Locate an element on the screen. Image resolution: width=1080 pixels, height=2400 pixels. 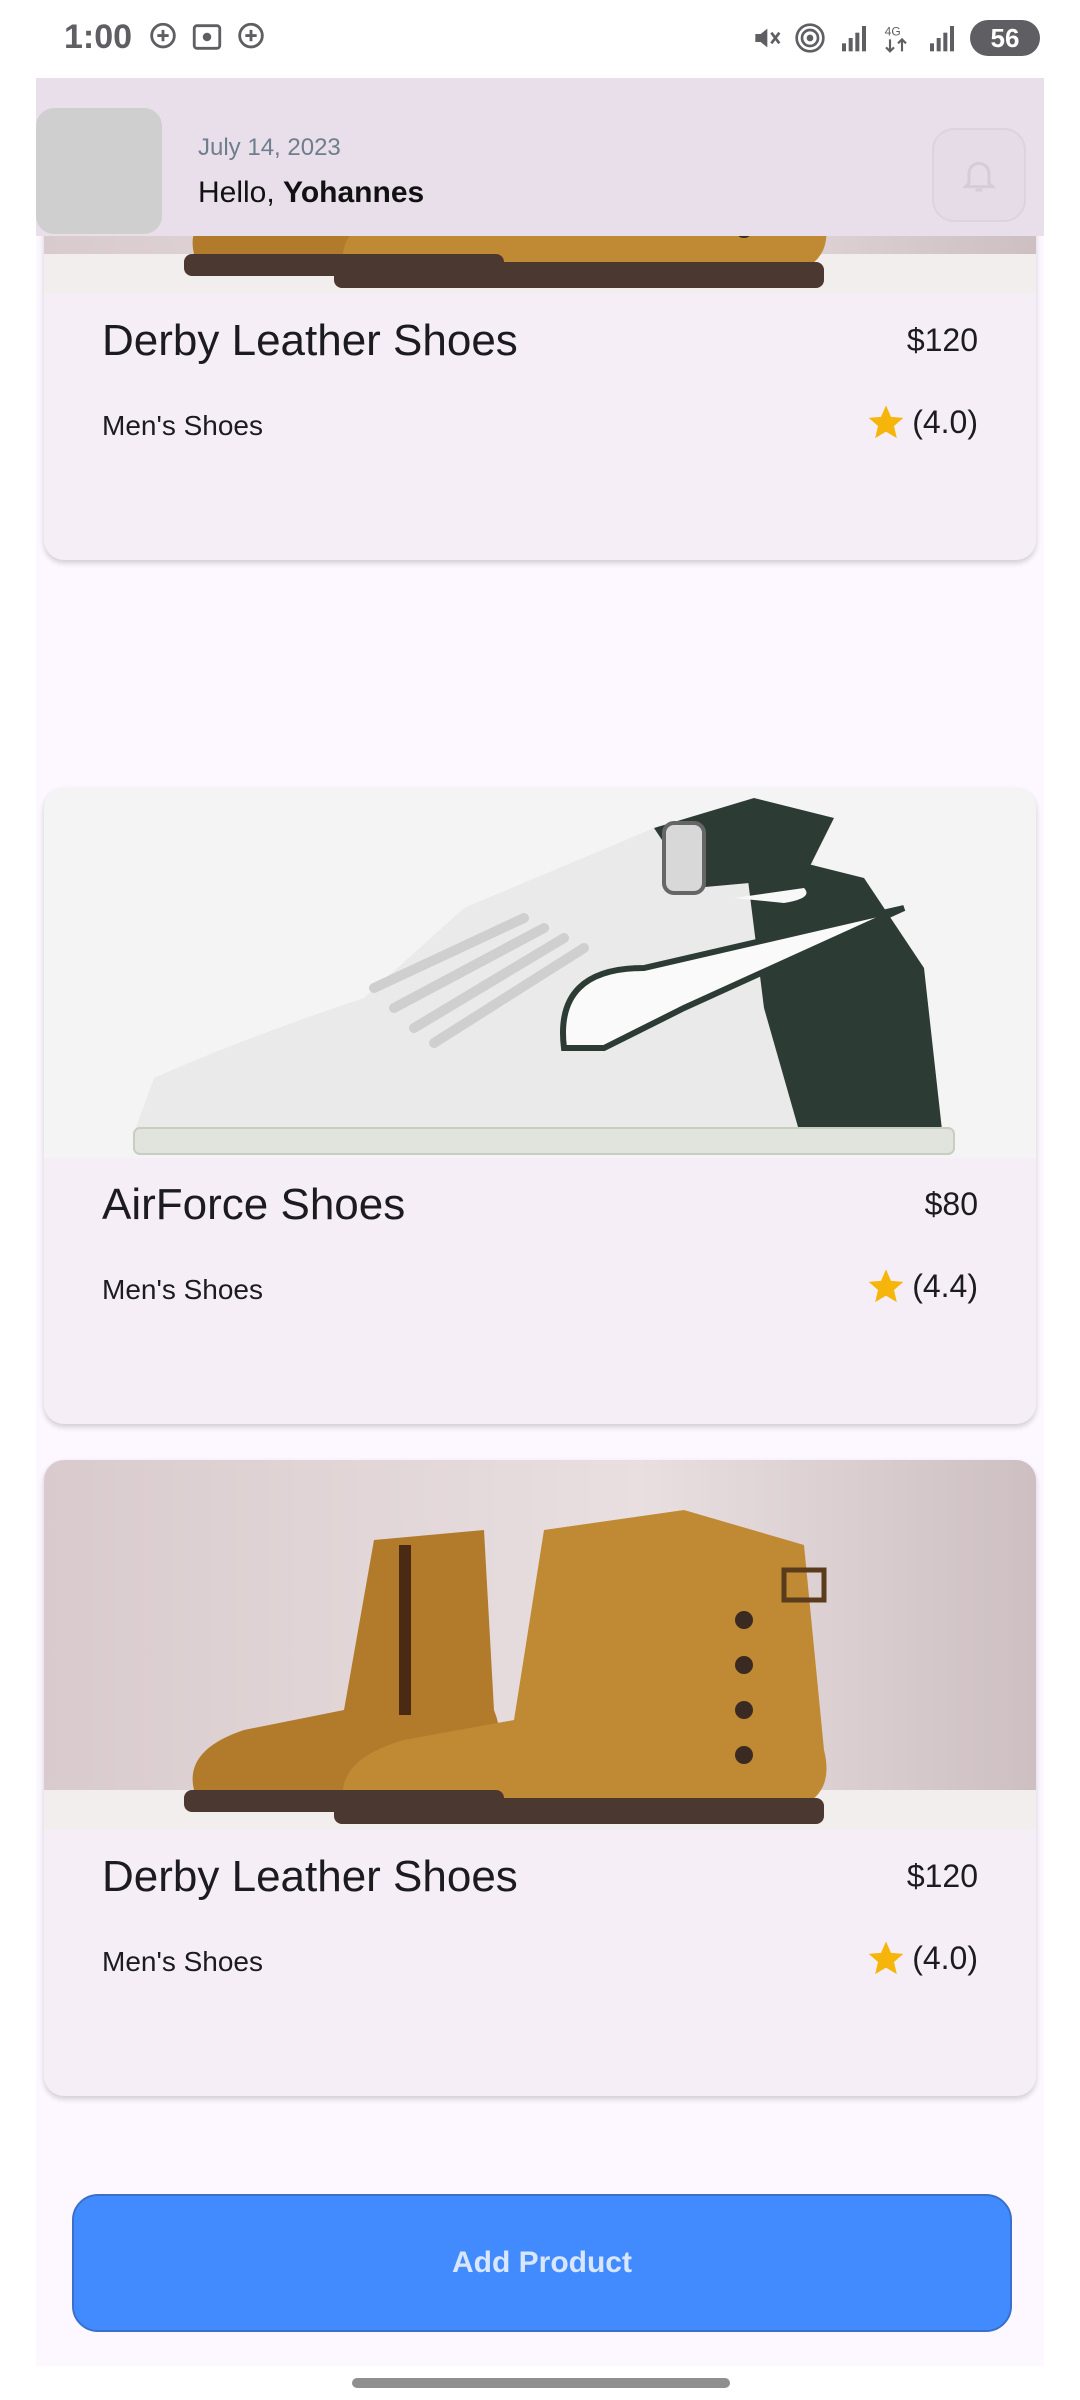
add-product-button: Add Product is located at coordinates (542, 2263).